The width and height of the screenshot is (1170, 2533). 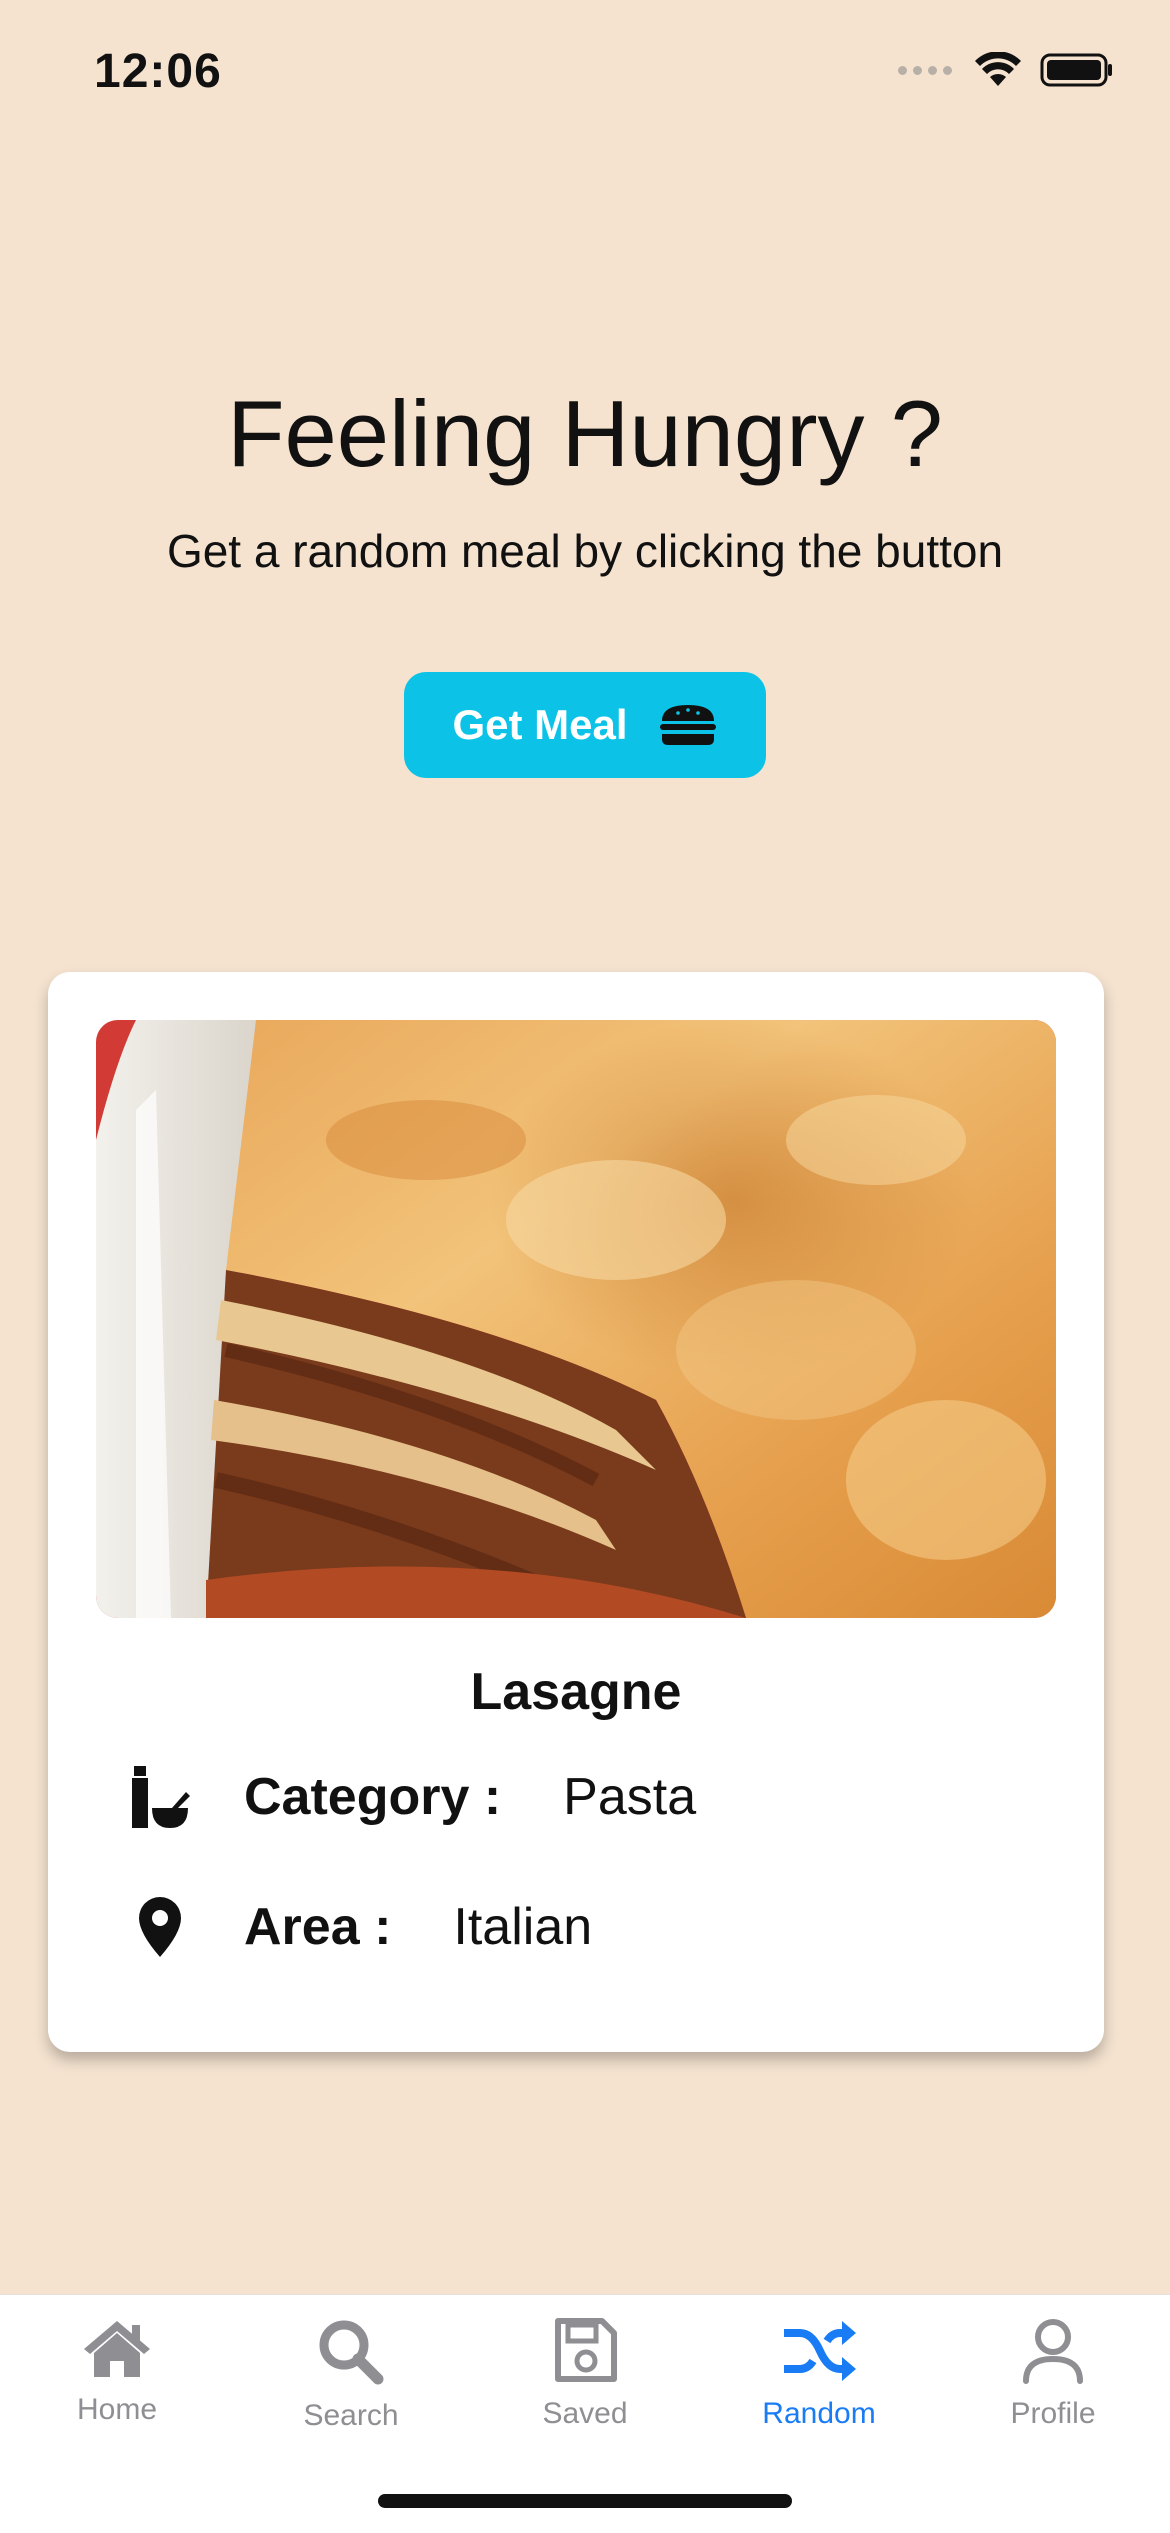 I want to click on tab-profile: Profile, so click(x=1053, y=2374).